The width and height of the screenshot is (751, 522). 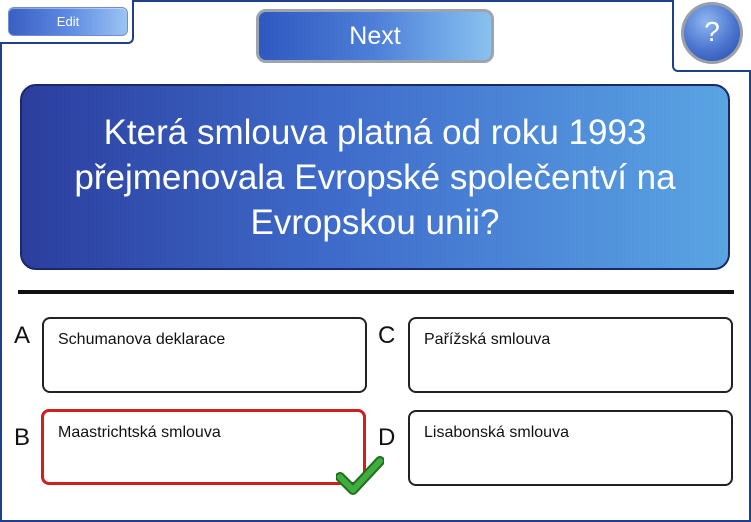 What do you see at coordinates (204, 355) in the screenshot?
I see `answer-option-a: Schumanova deklarace` at bounding box center [204, 355].